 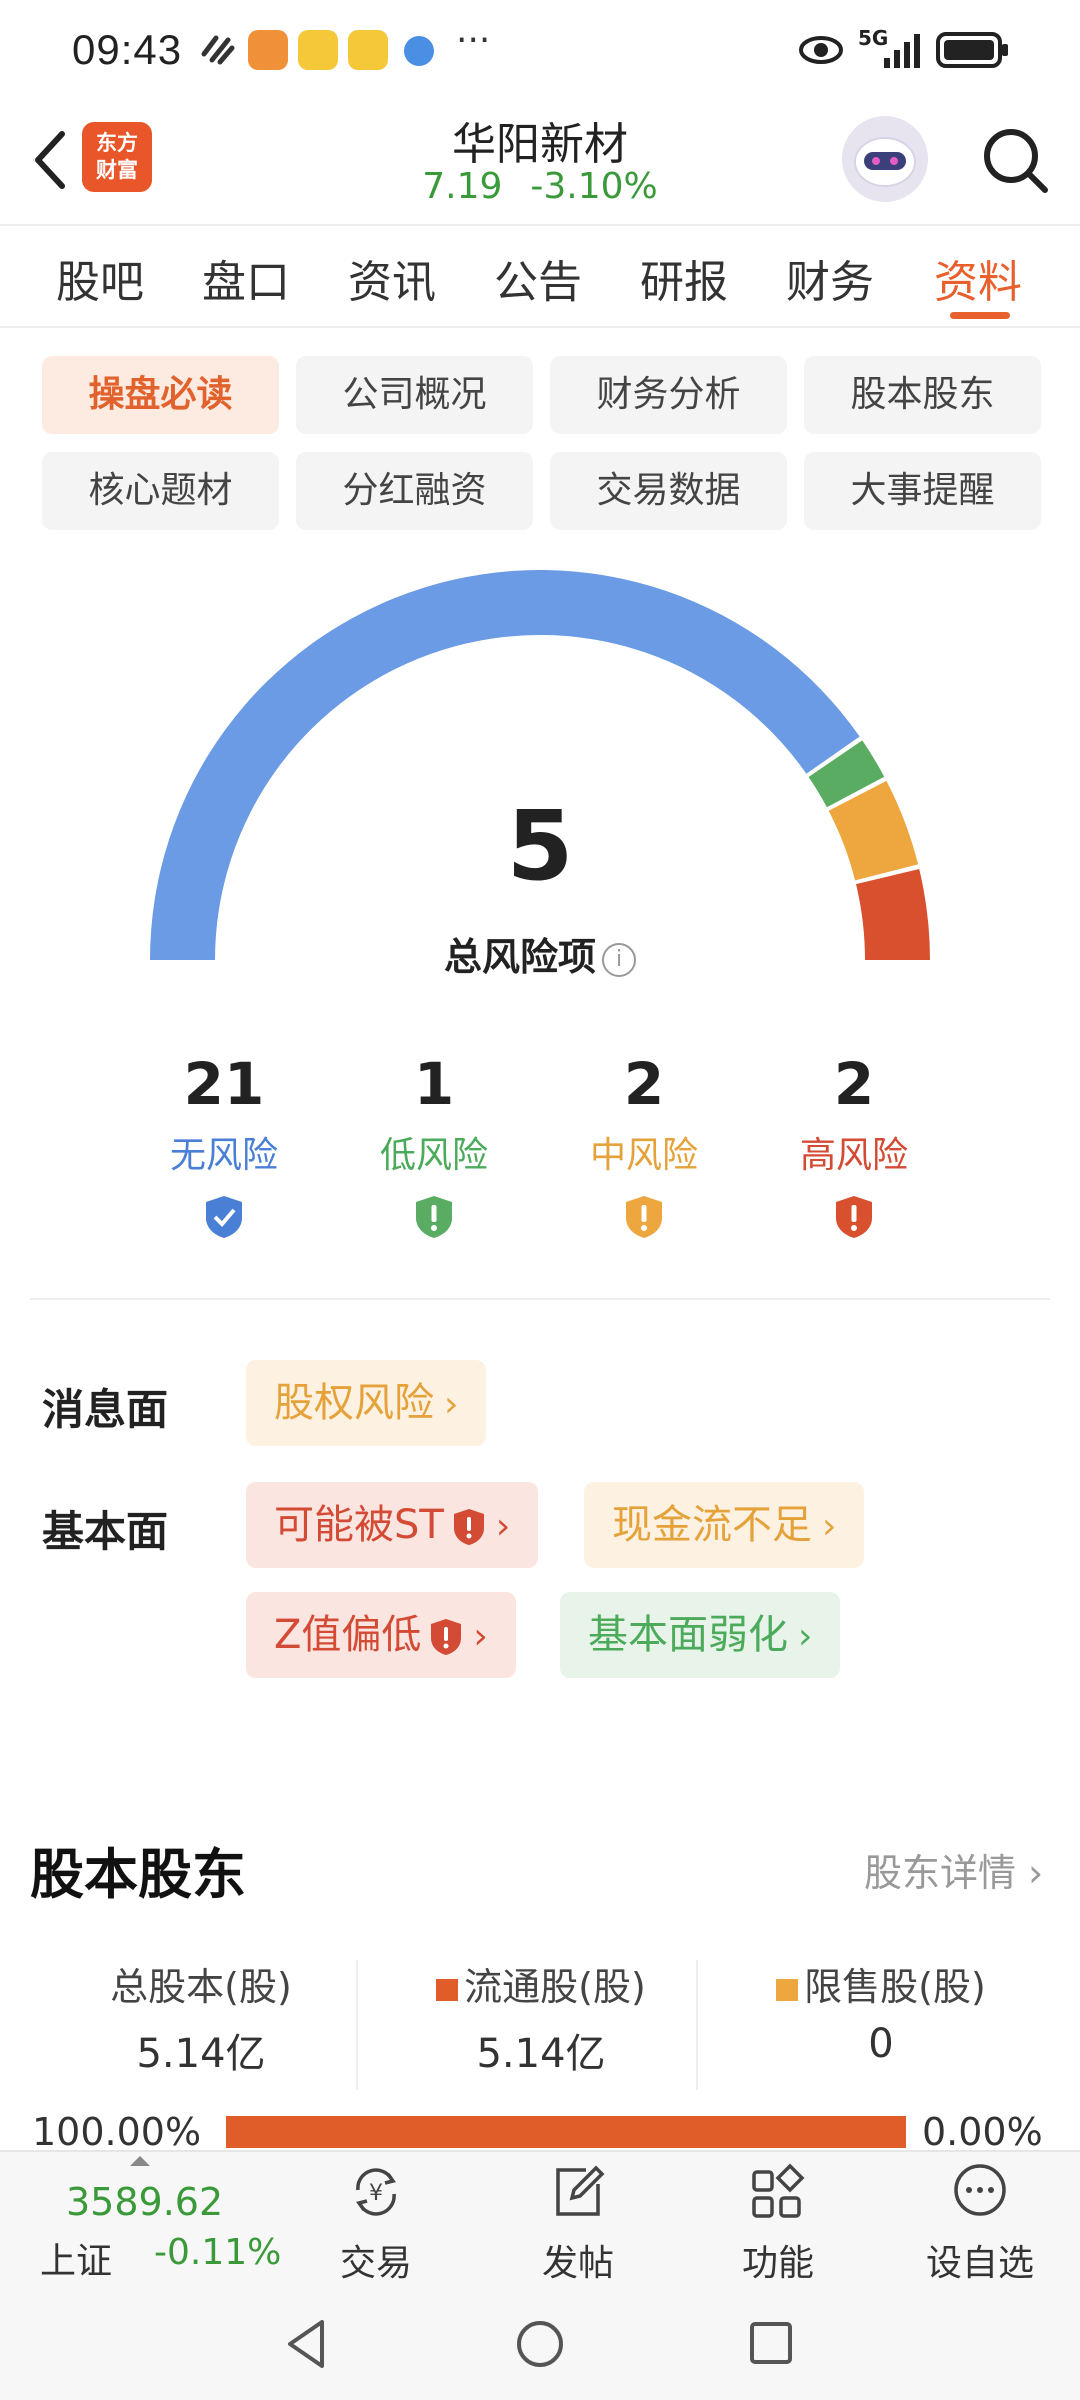 What do you see at coordinates (217, 2252) in the screenshot?
I see `index-change: -0.11%` at bounding box center [217, 2252].